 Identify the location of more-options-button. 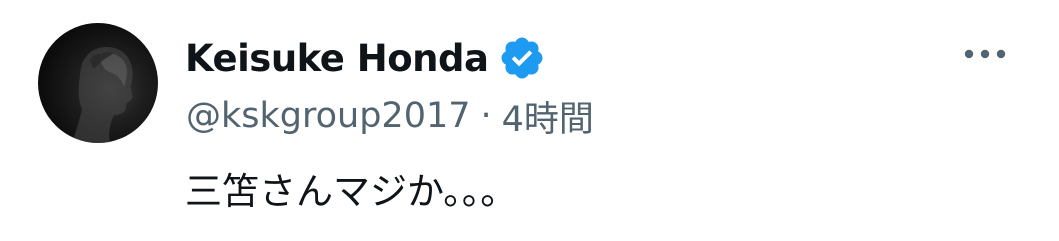
(985, 54).